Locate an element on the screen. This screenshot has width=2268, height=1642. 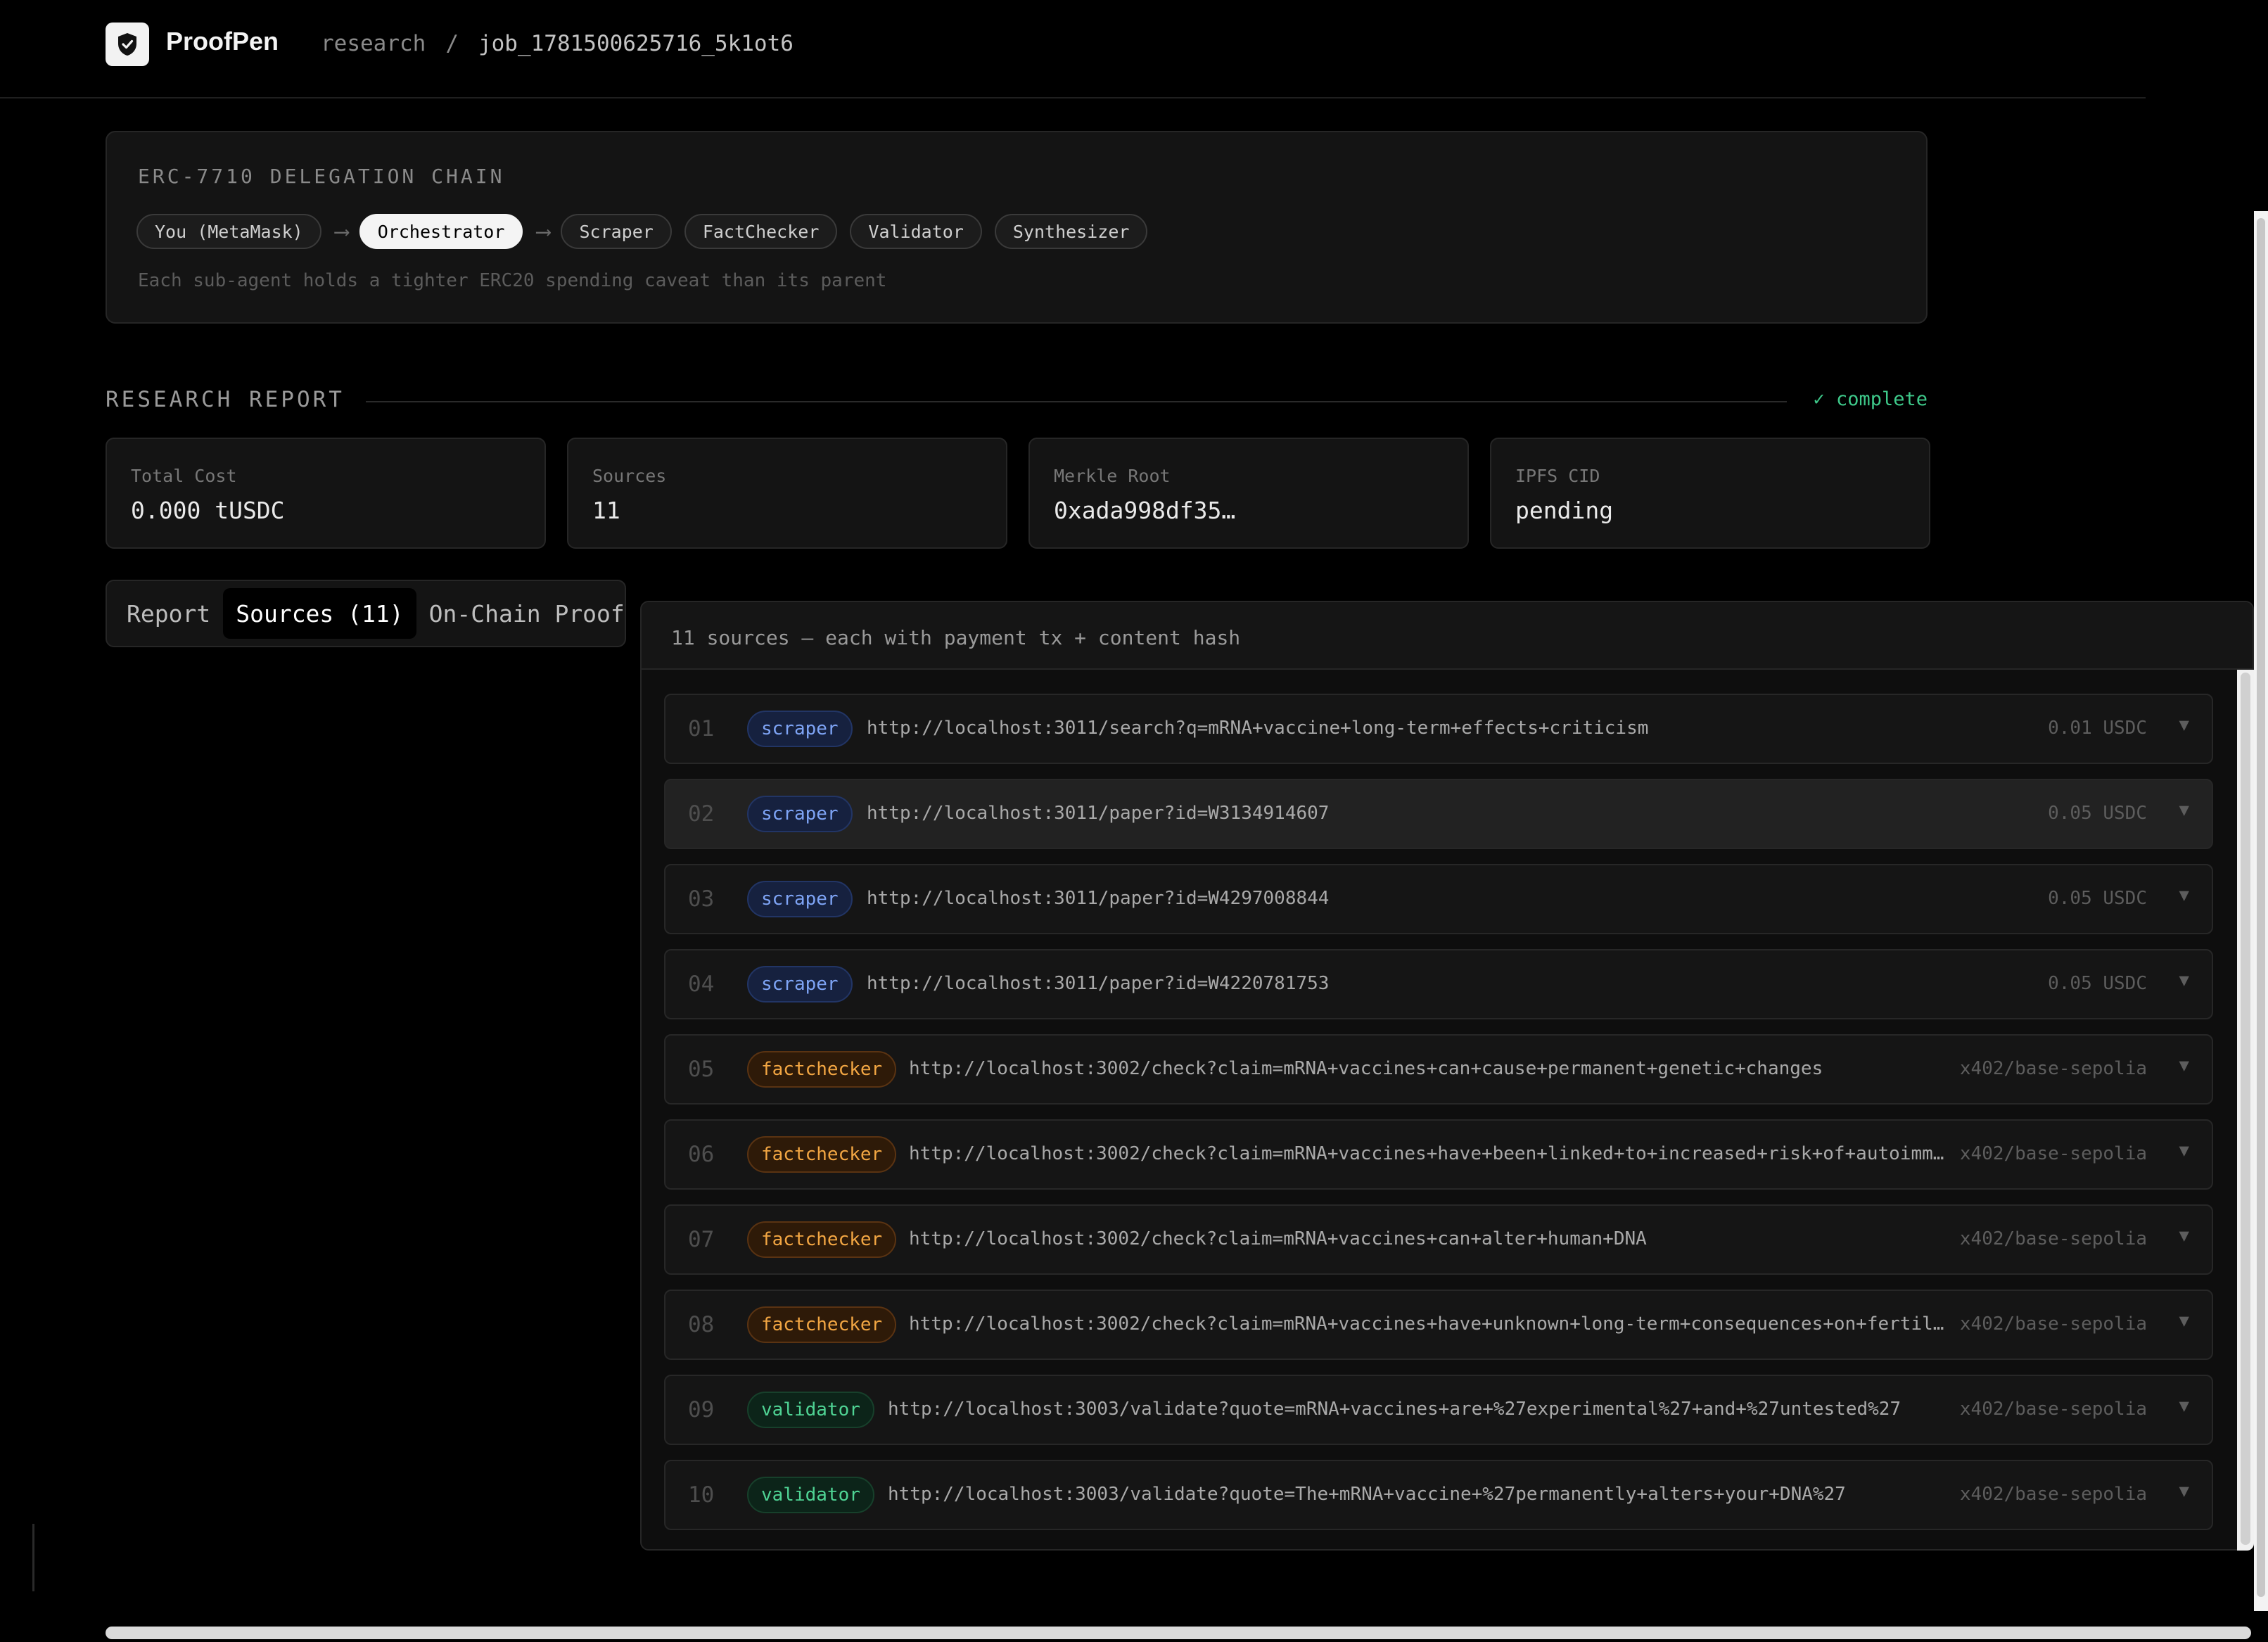
stat-label: IPFS CID is located at coordinates (1558, 476).